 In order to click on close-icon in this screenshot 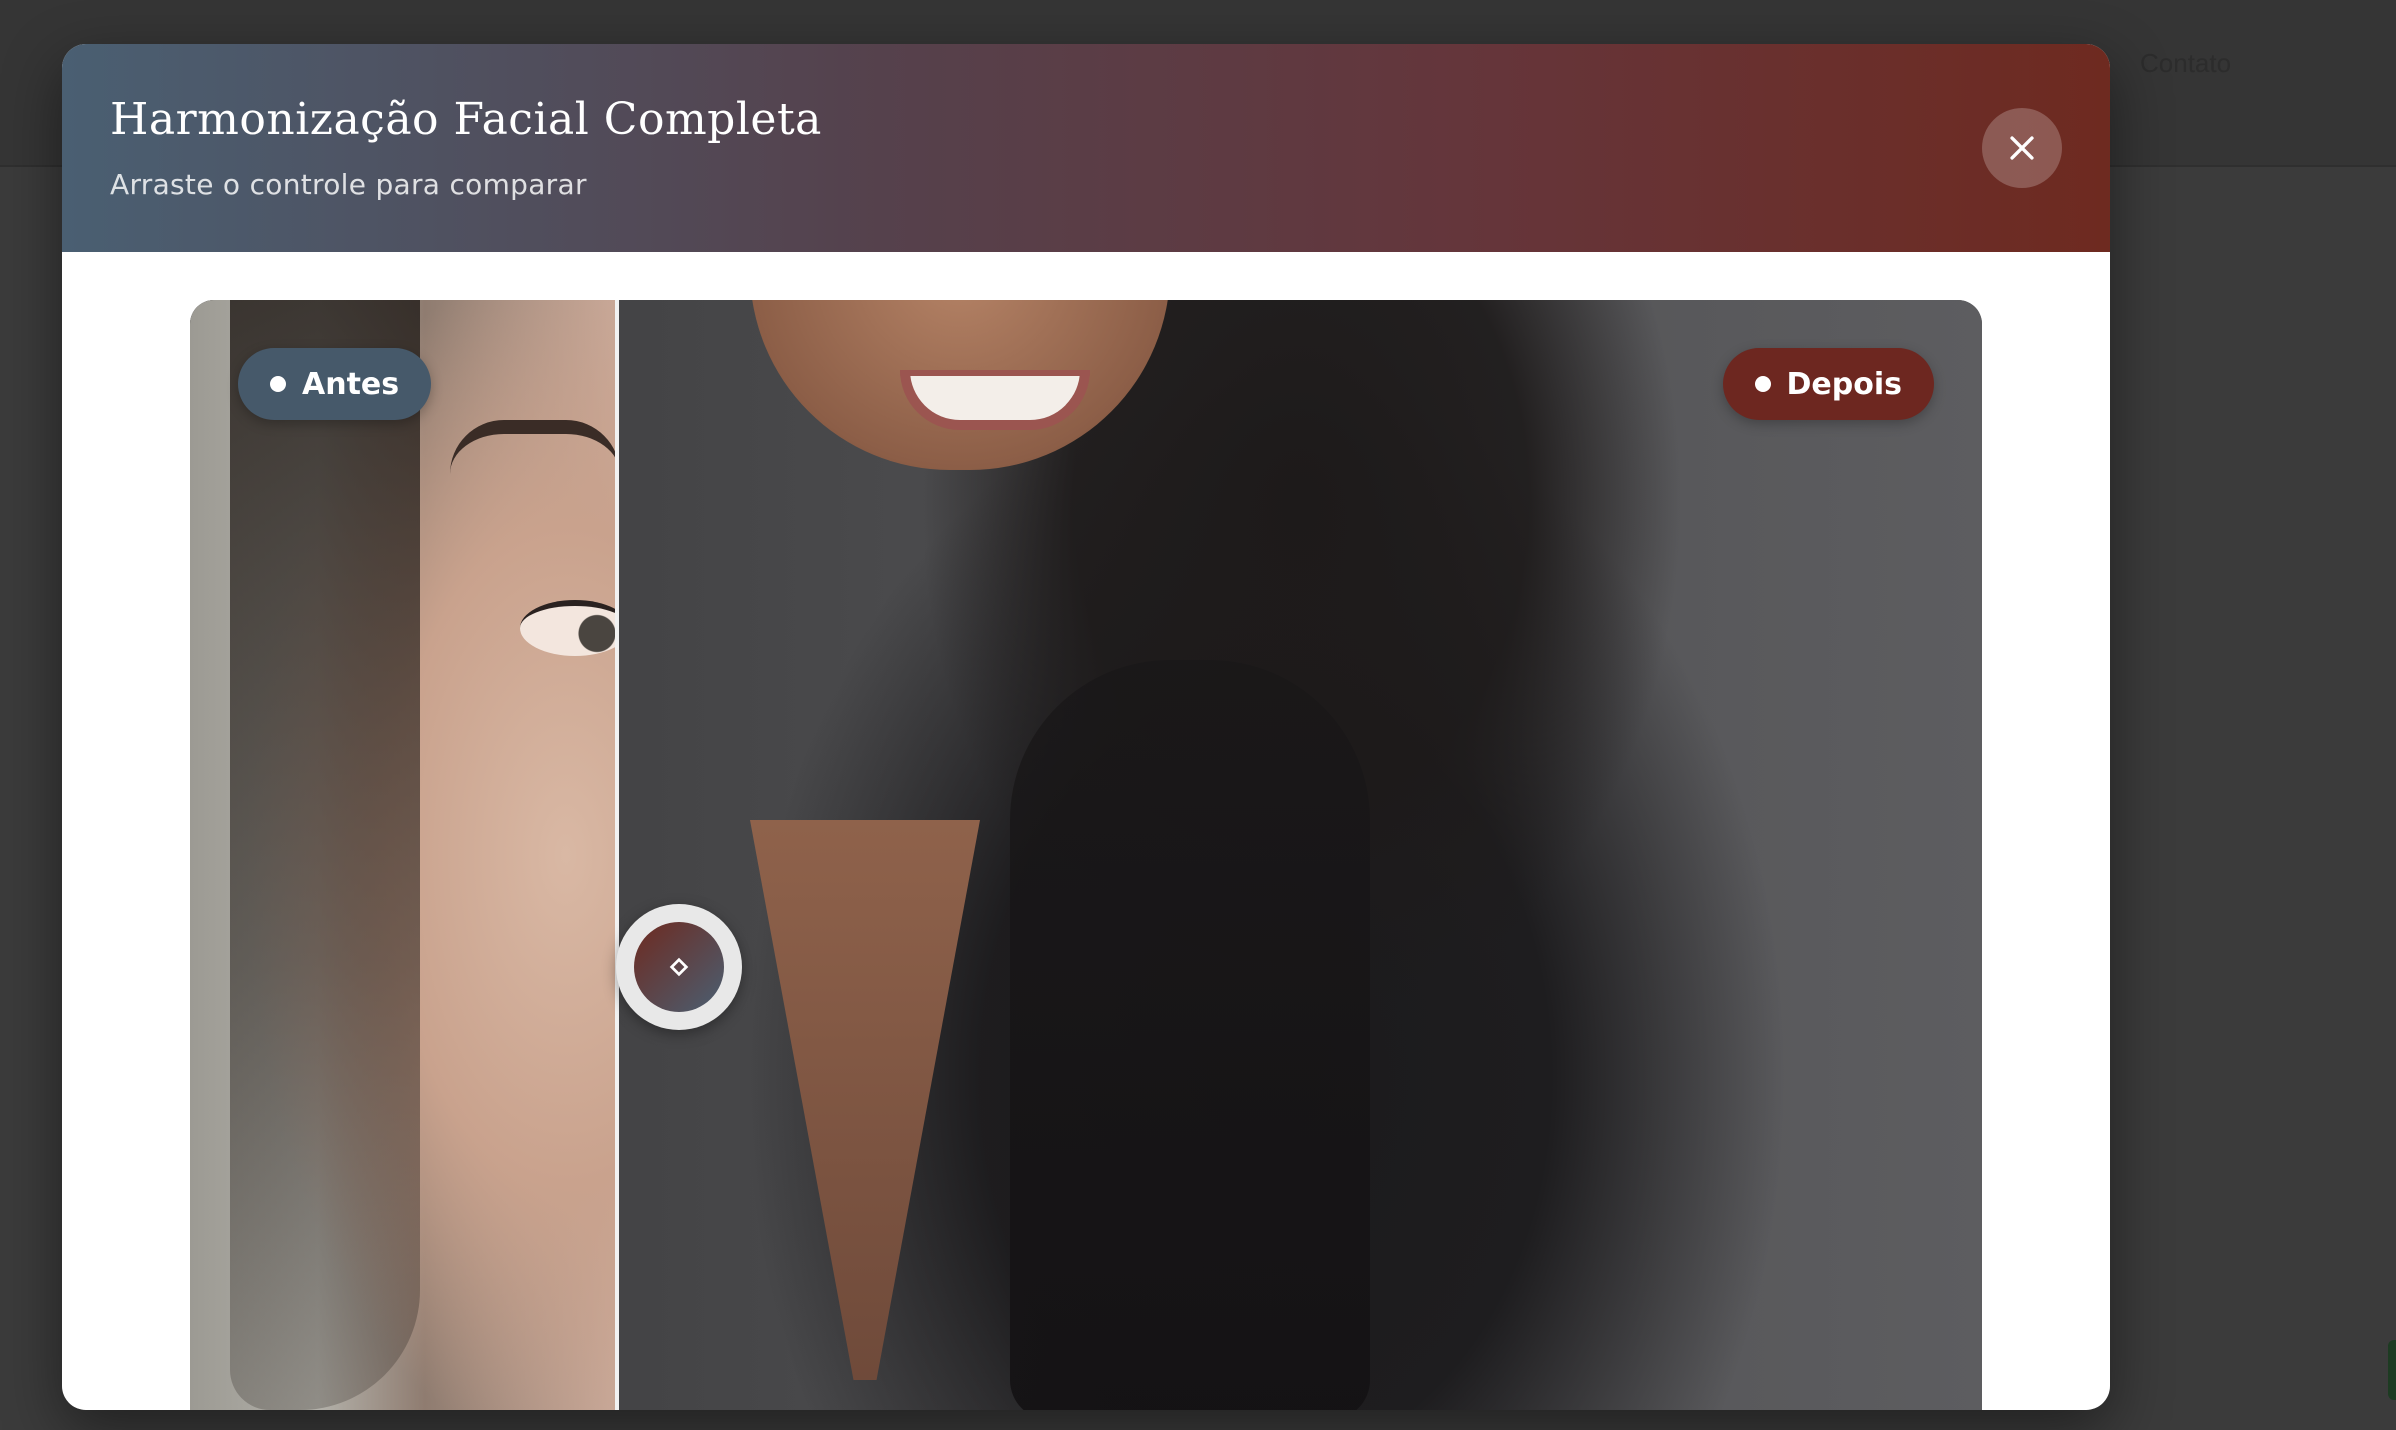, I will do `click(2022, 148)`.